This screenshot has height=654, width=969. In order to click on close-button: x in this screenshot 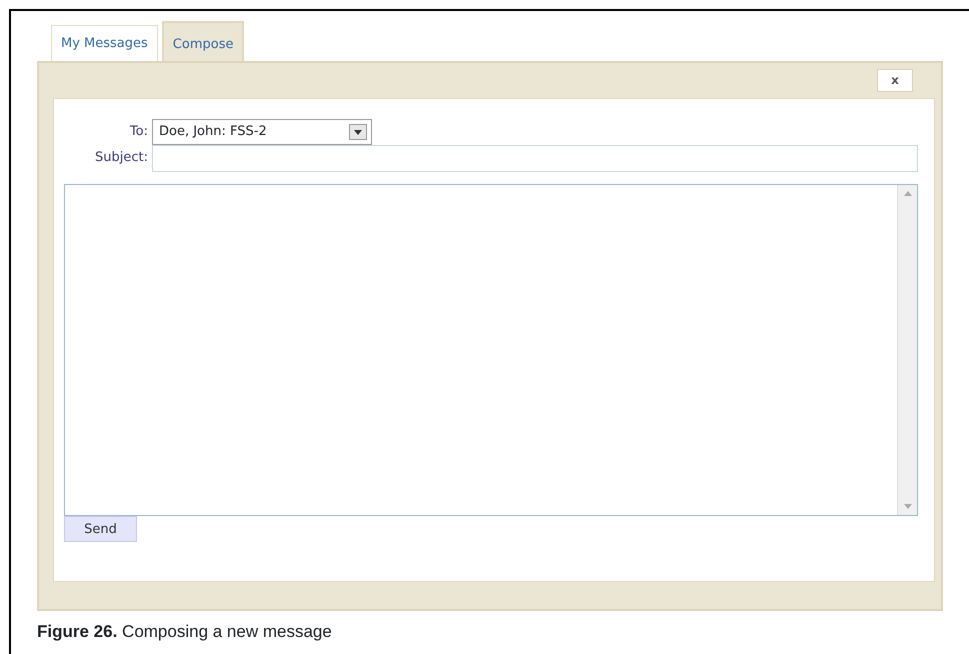, I will do `click(895, 80)`.